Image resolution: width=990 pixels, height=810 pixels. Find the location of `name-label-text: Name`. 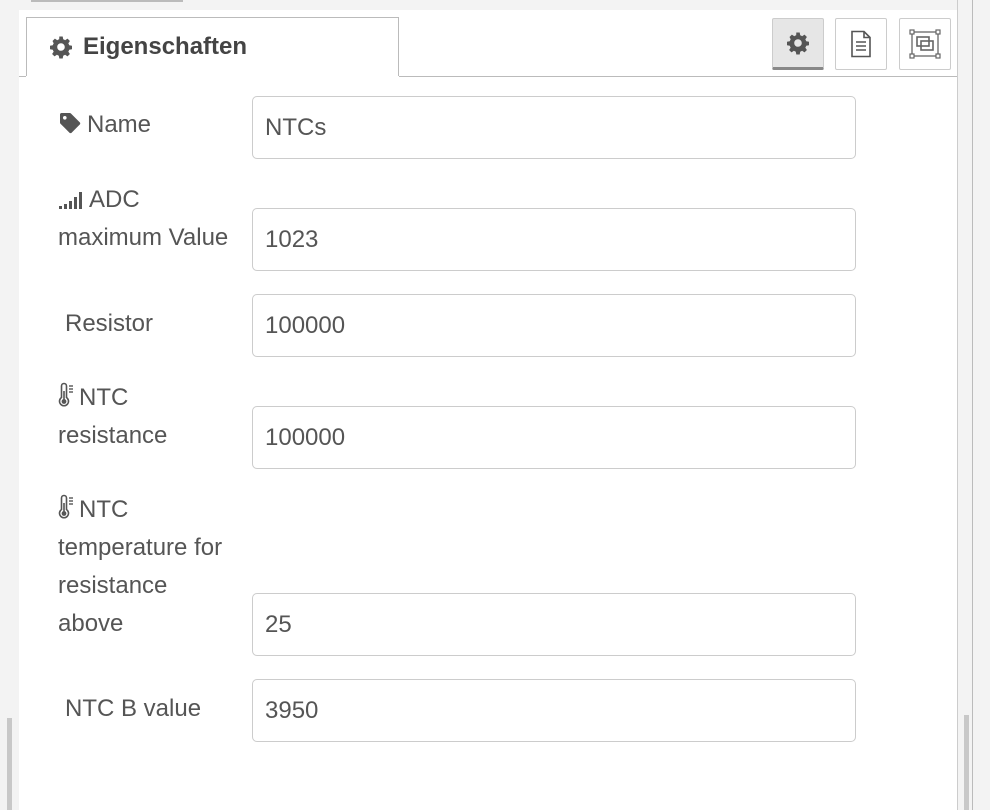

name-label-text: Name is located at coordinates (119, 124).